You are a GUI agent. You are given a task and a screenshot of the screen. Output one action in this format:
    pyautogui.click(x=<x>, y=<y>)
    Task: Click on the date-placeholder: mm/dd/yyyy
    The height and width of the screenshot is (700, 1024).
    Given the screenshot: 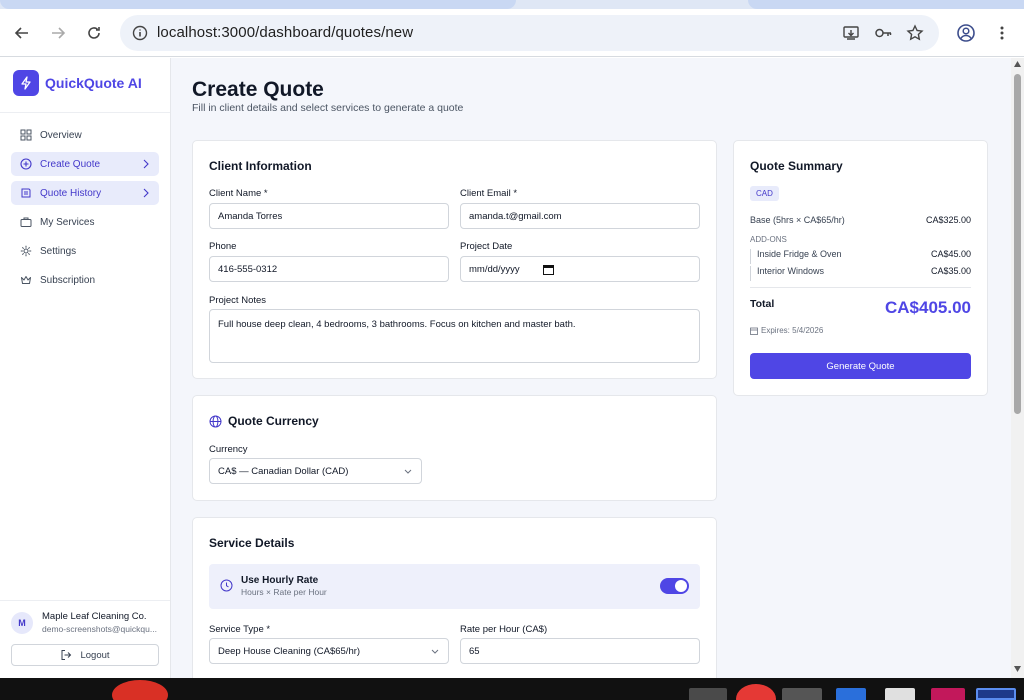 What is the action you would take?
    pyautogui.click(x=494, y=269)
    